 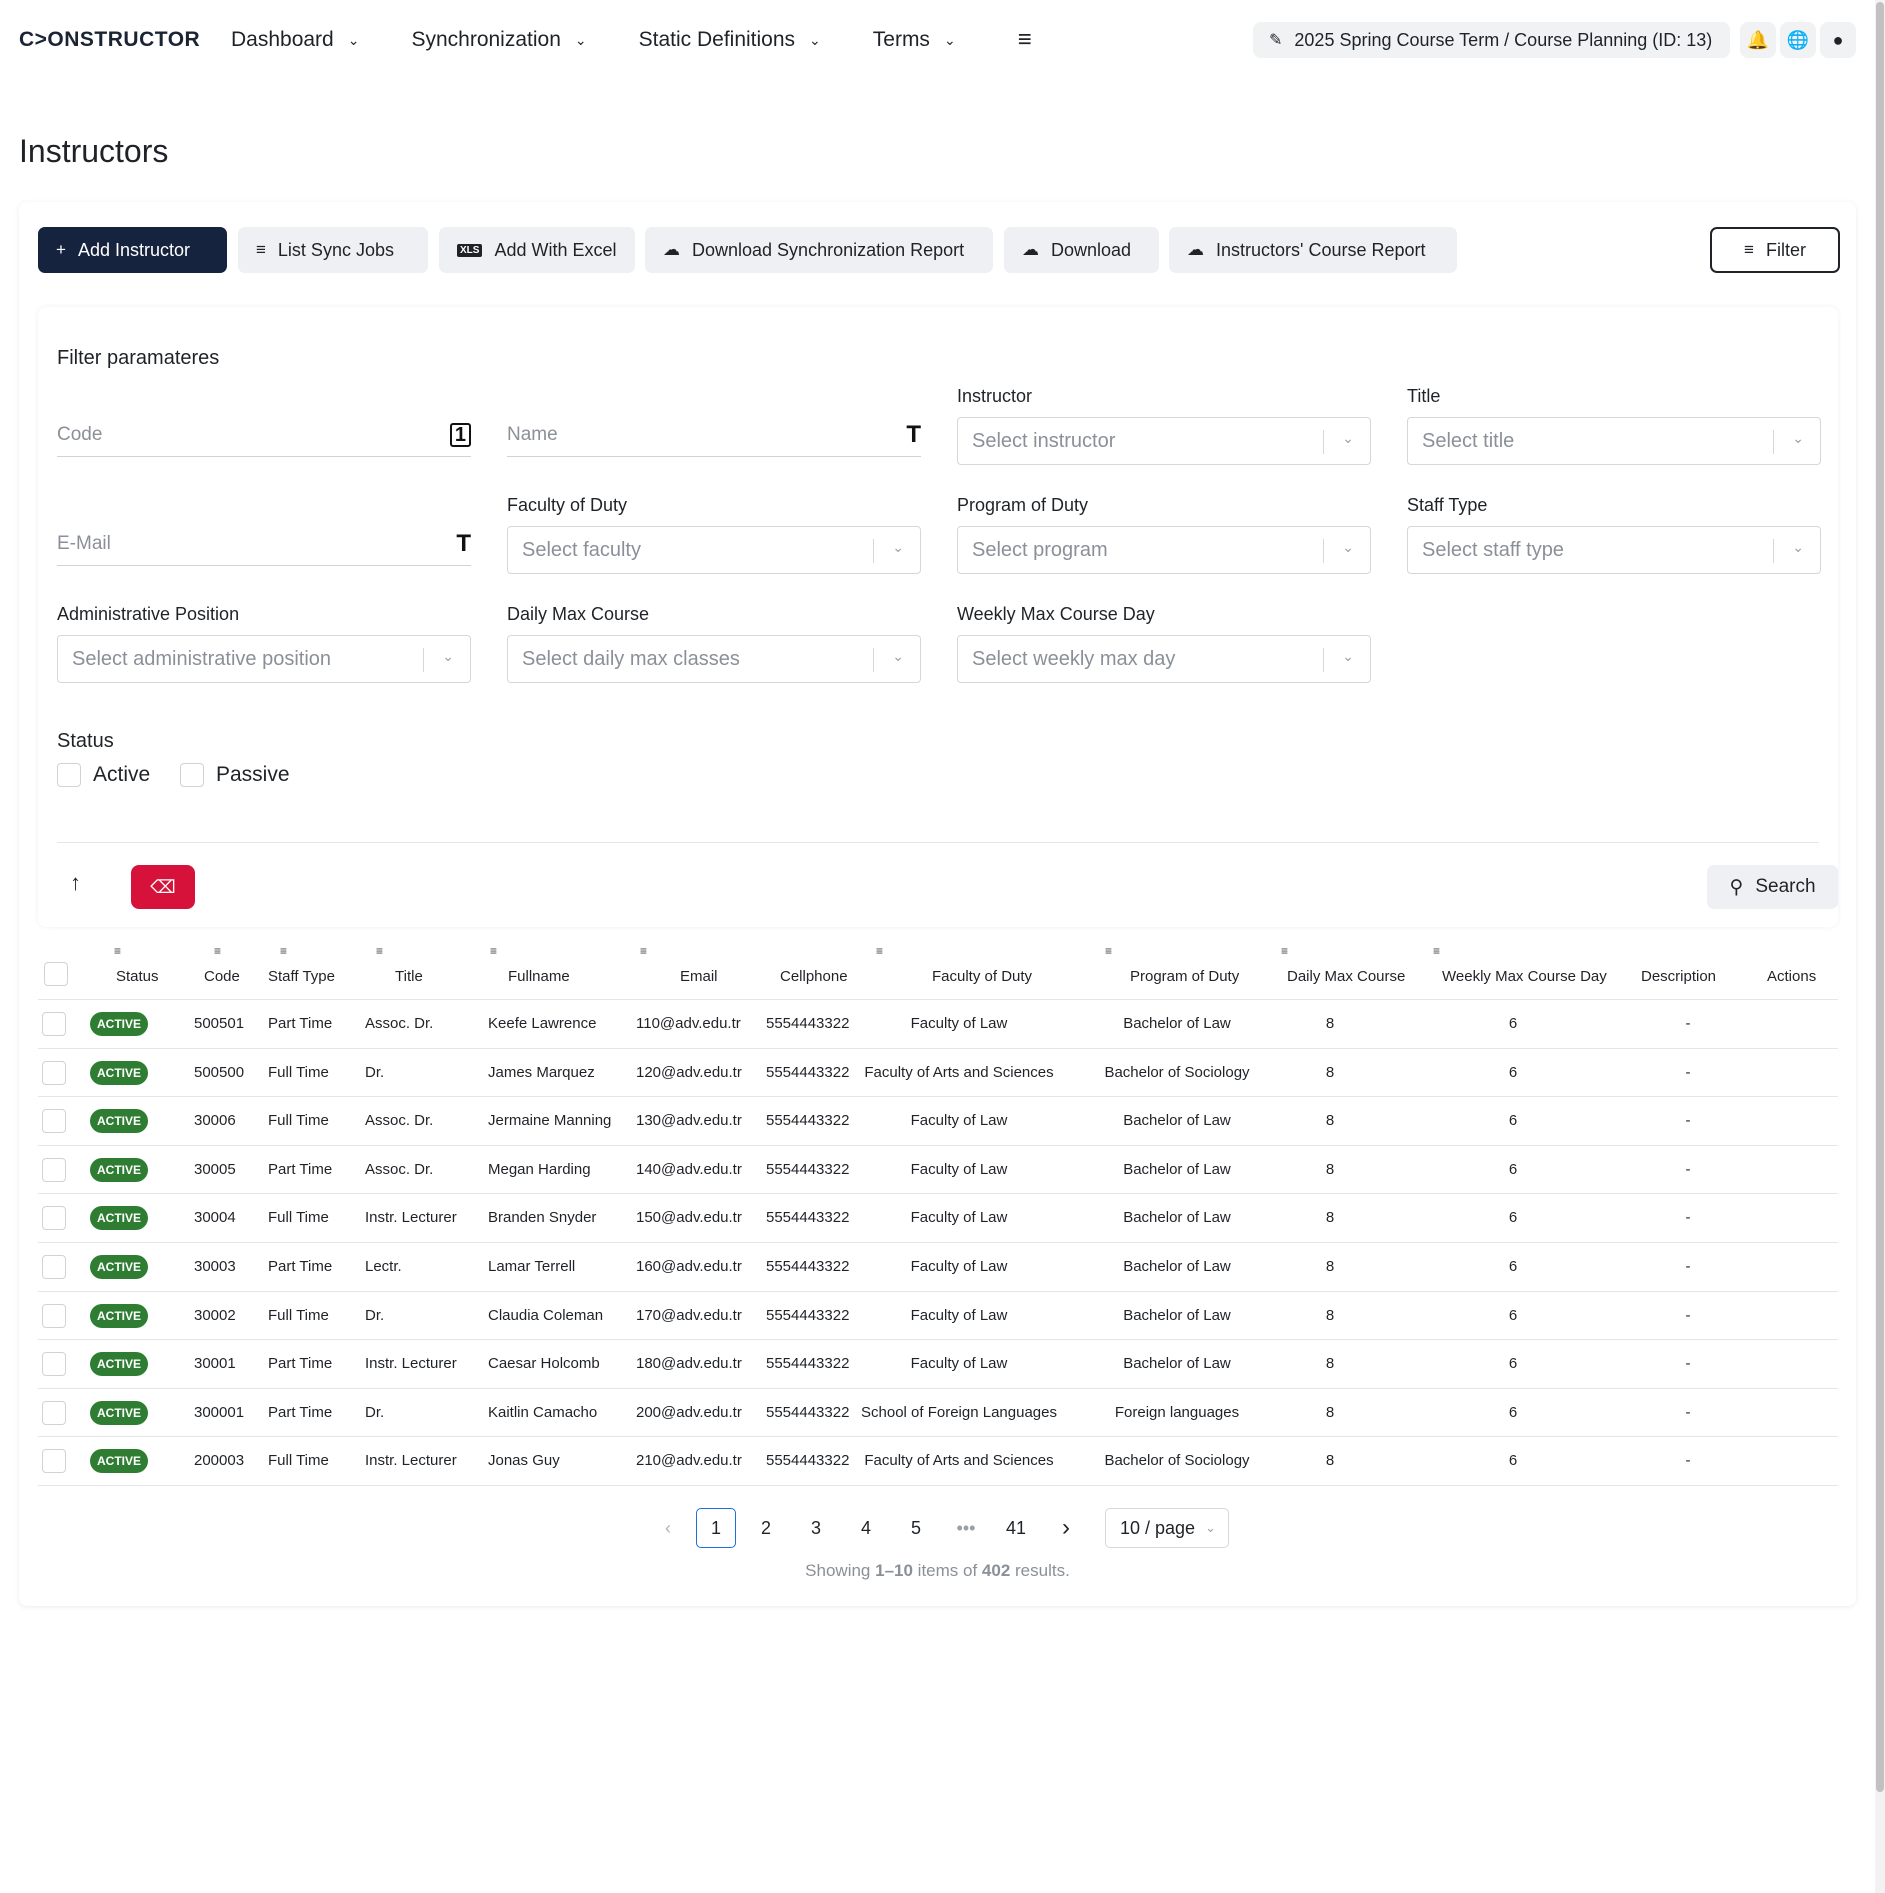 I want to click on cloud-download-icon: ☁, so click(x=671, y=249).